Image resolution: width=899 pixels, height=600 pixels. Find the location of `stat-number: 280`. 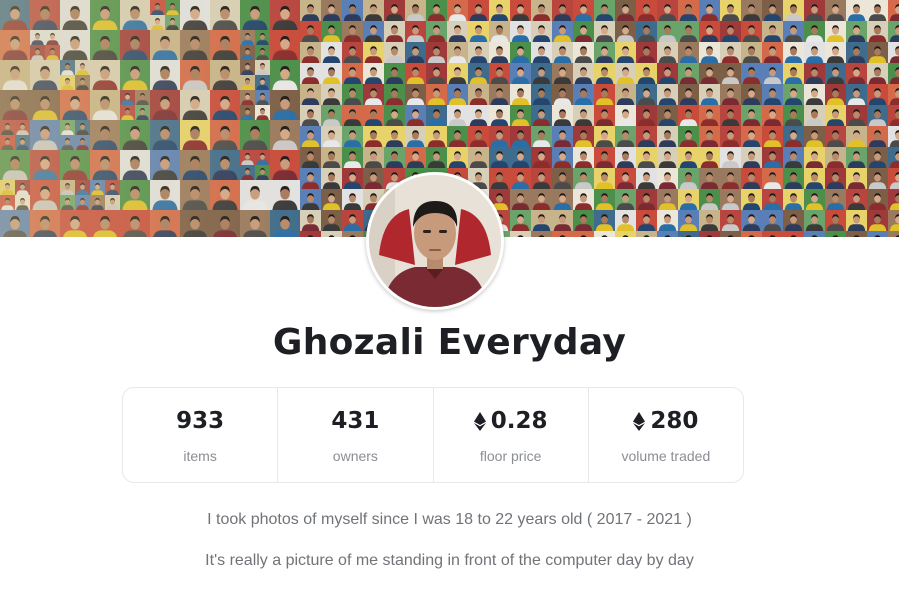

stat-number: 280 is located at coordinates (674, 421).